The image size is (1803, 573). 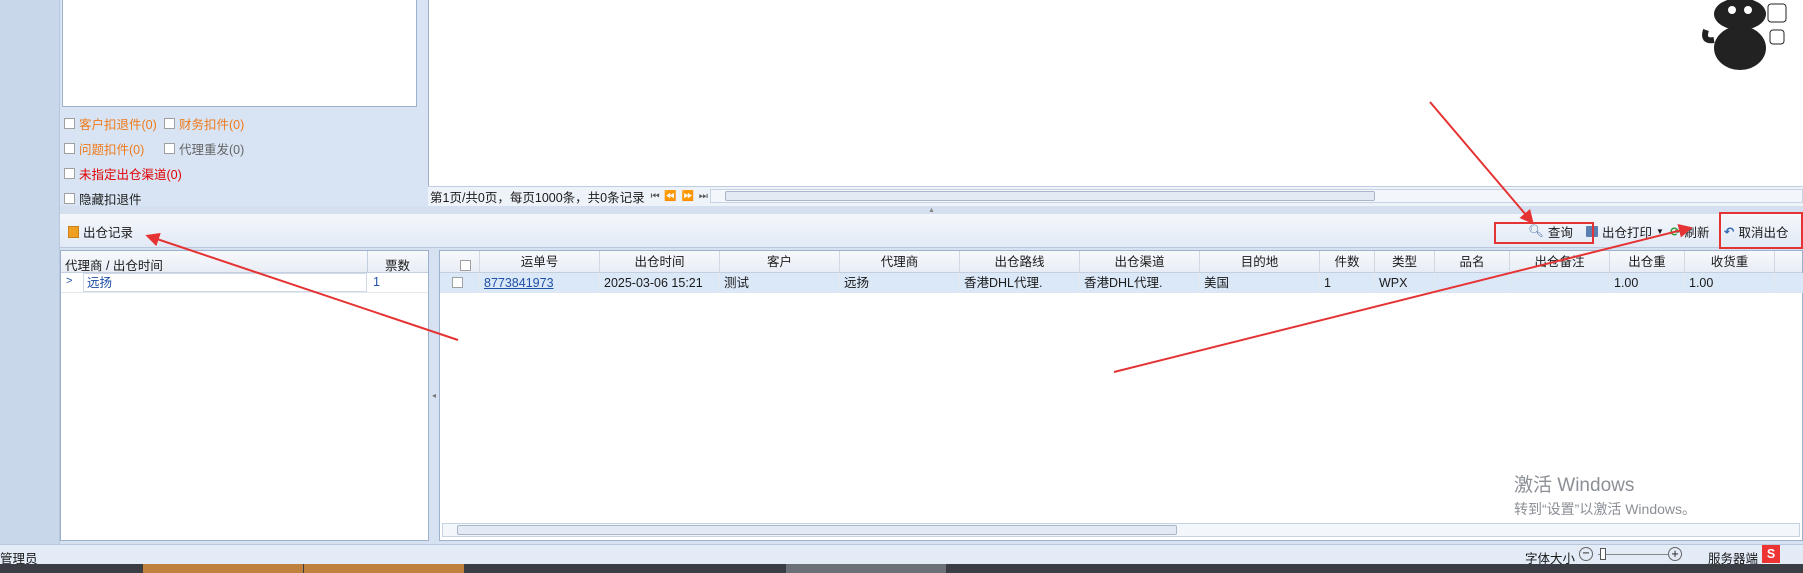 I want to click on slider-handle, so click(x=1603, y=554).